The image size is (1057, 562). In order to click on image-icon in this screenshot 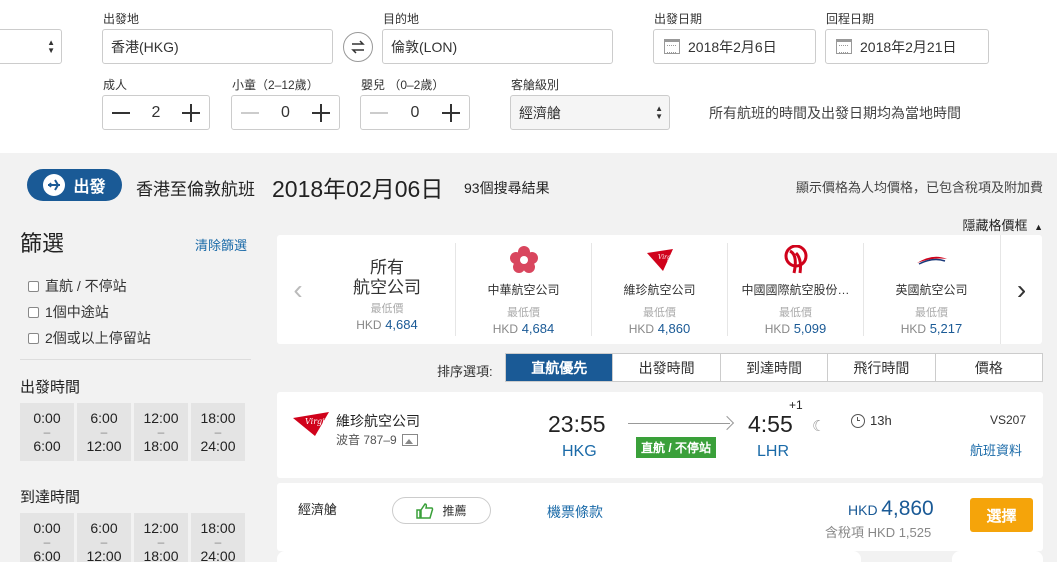, I will do `click(409, 439)`.